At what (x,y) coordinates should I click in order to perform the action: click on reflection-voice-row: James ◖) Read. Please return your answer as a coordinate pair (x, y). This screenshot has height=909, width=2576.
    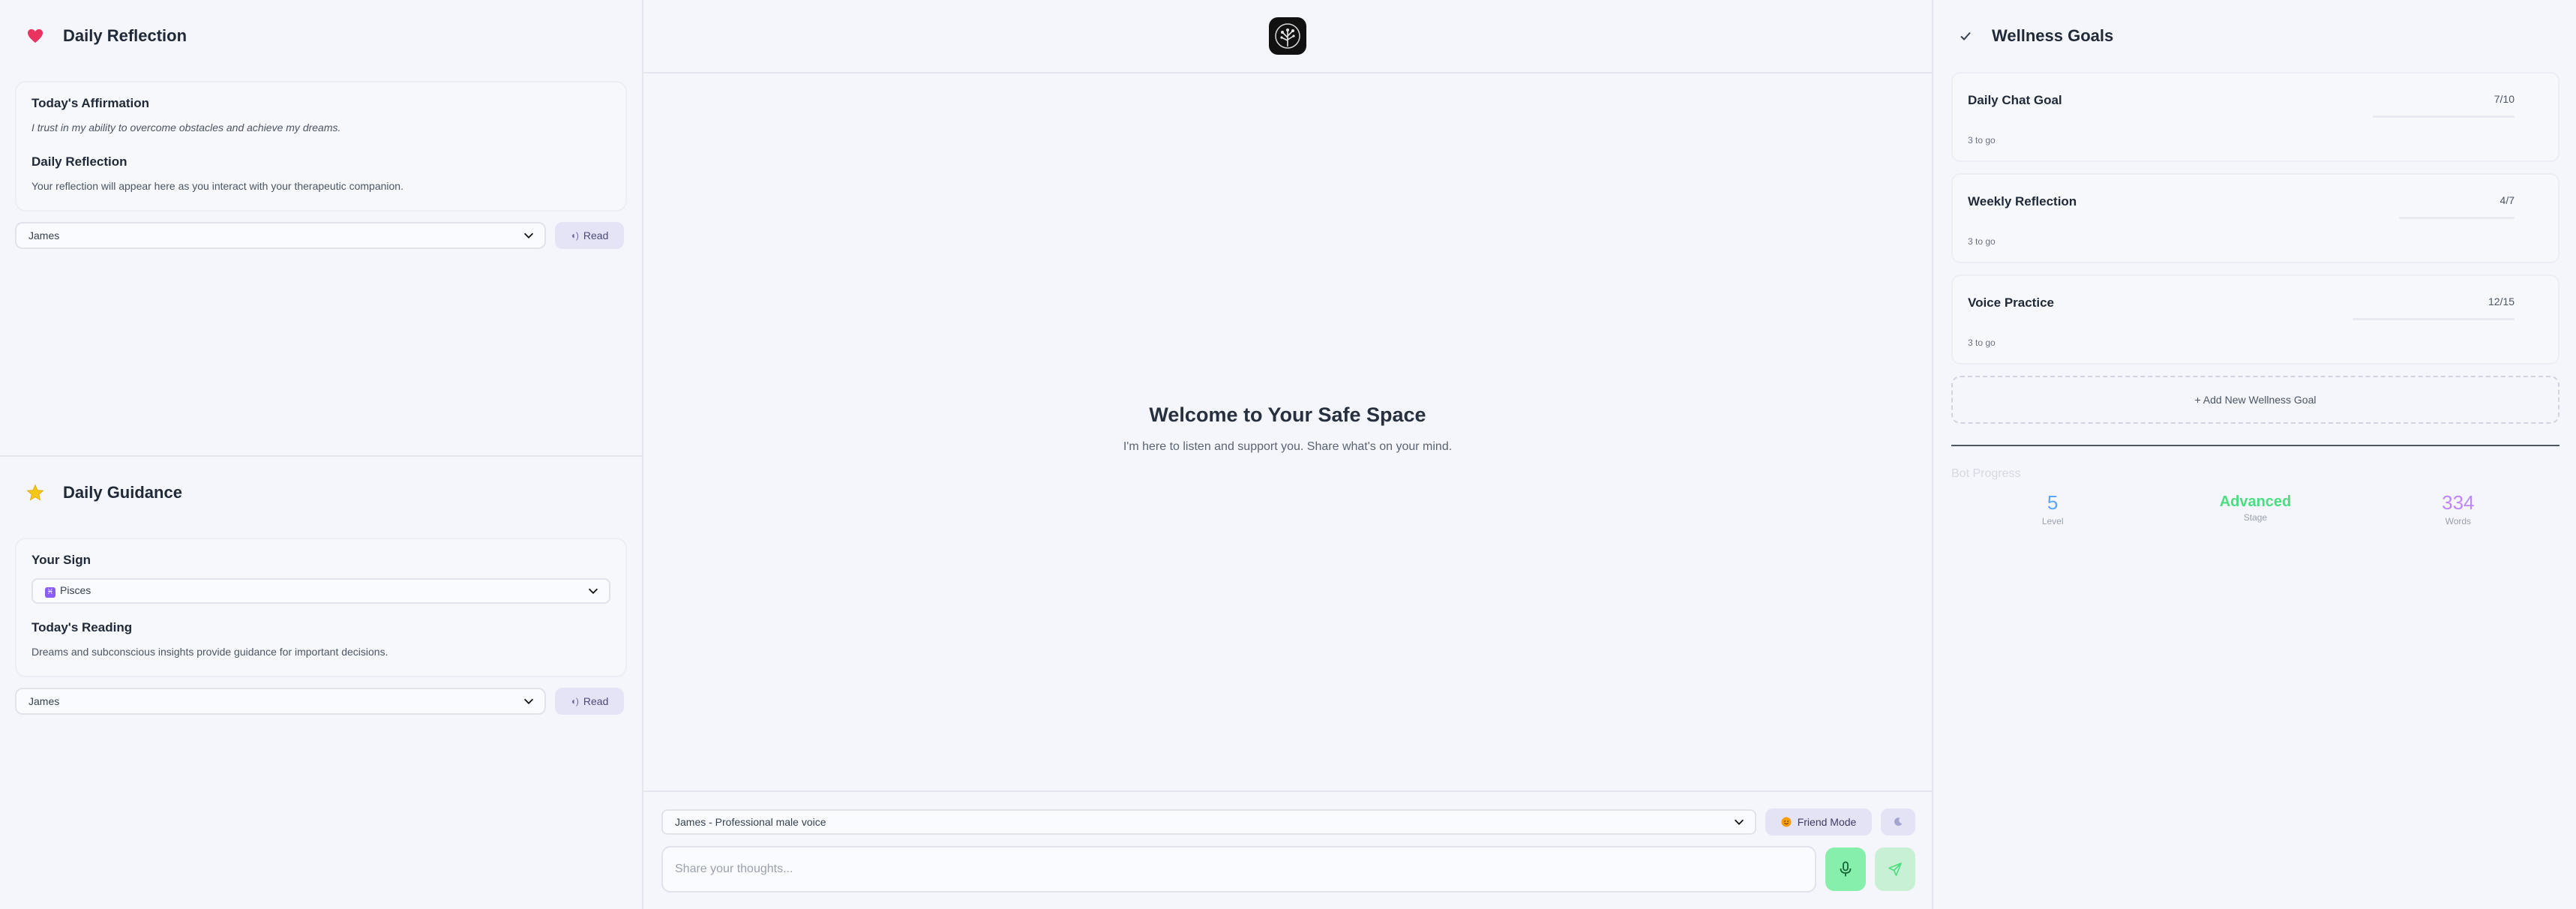
    Looking at the image, I should click on (319, 235).